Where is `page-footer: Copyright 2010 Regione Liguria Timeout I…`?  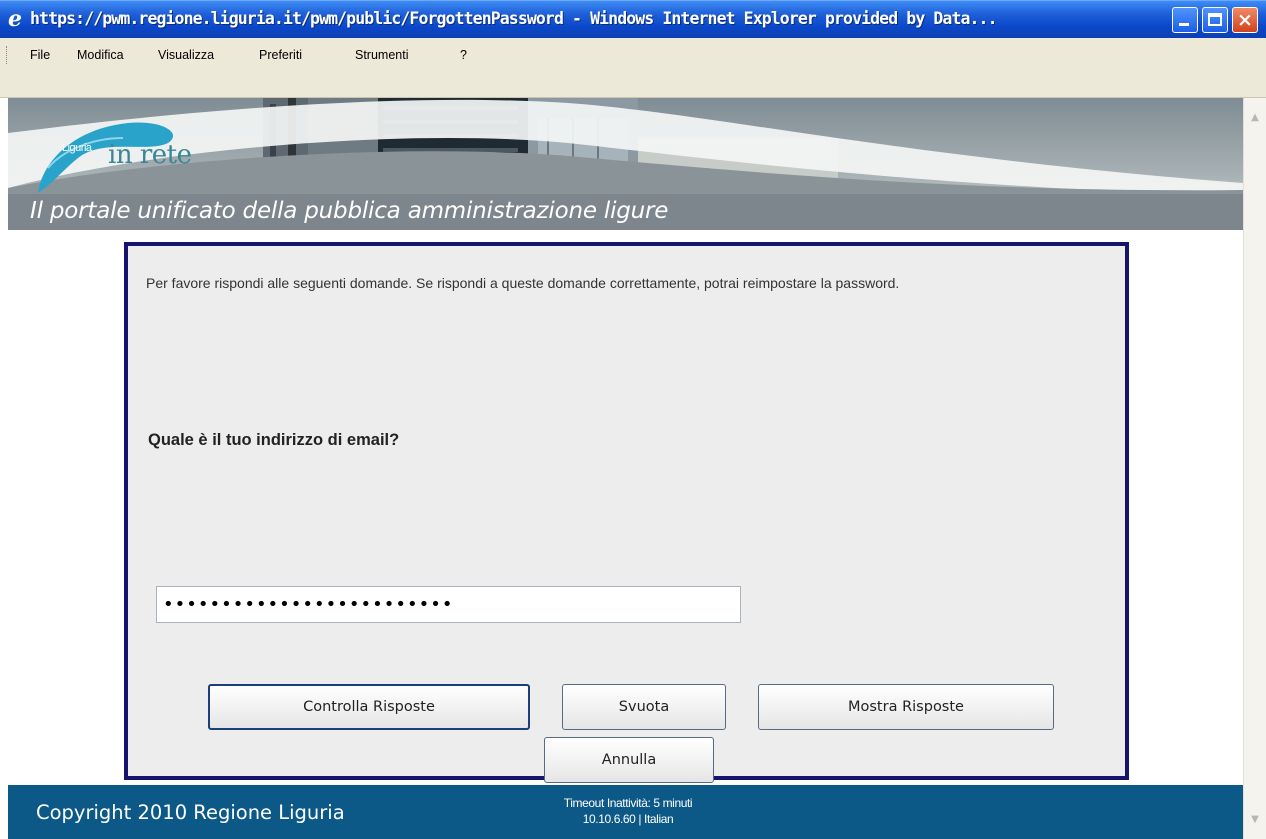 page-footer: Copyright 2010 Regione Liguria Timeout I… is located at coordinates (625, 812).